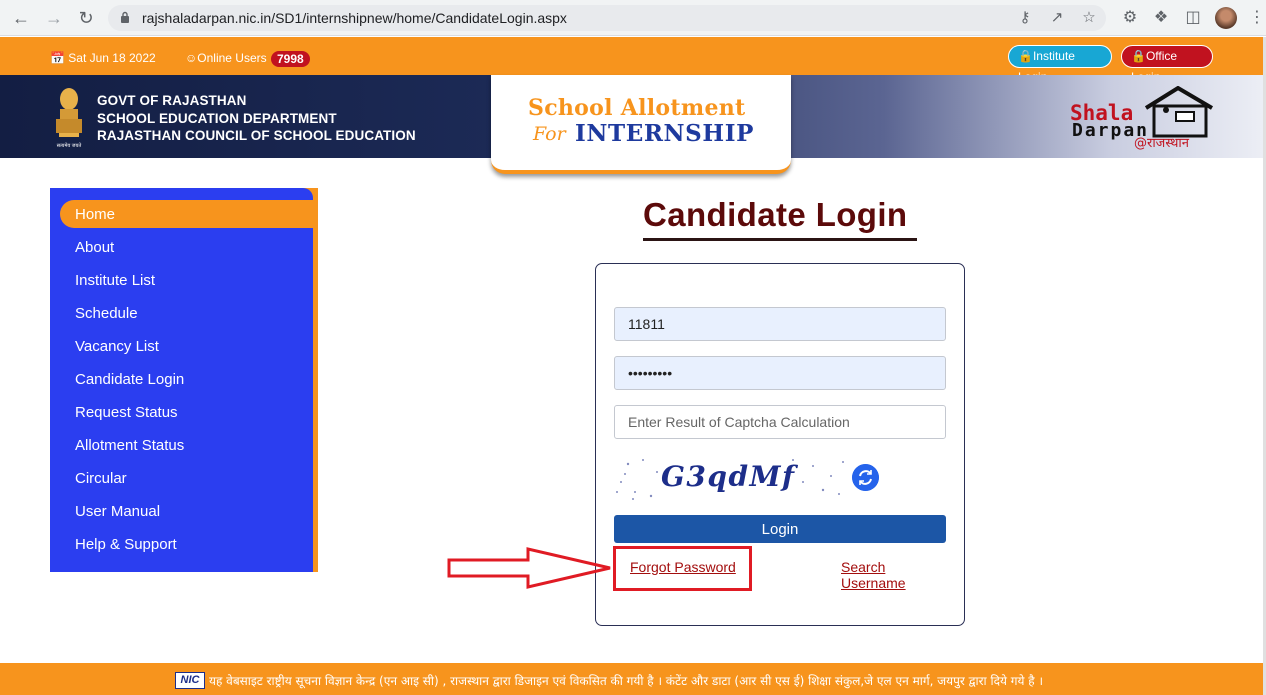  I want to click on shala-darpan-logo: Shala Darpan @राजस्थान, so click(1142, 118).